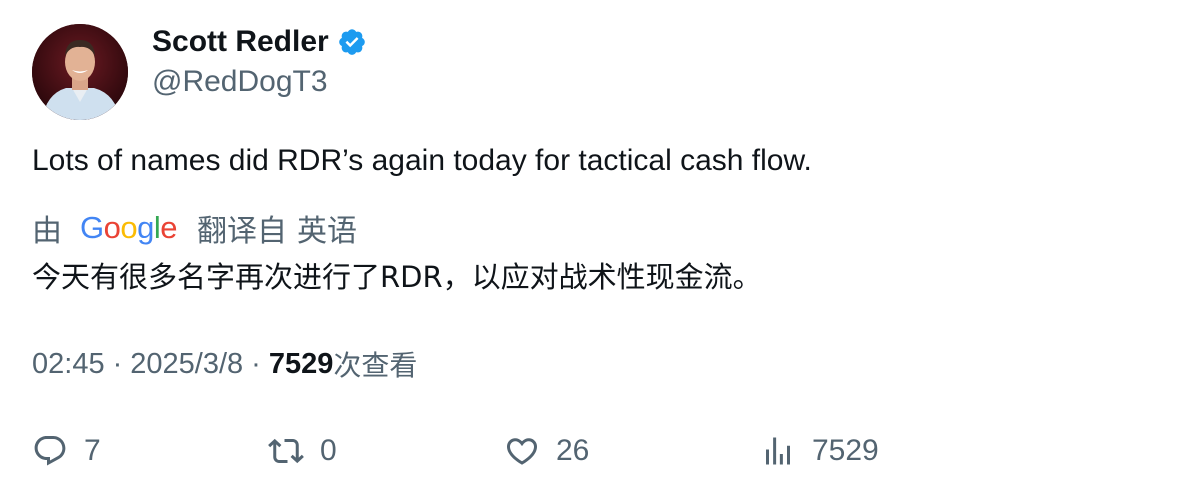  Describe the element at coordinates (778, 451) in the screenshot. I see `analytics-icon` at that location.